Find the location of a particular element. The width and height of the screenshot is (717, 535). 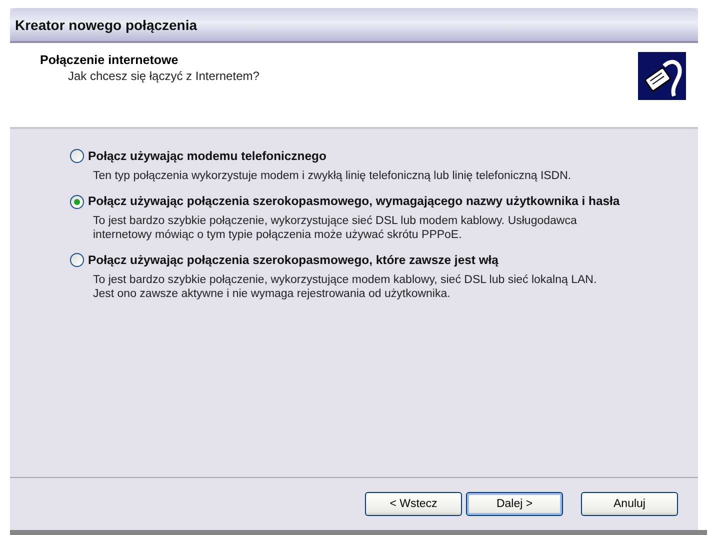

window-title: Kreator nowego połączenia is located at coordinates (106, 24).